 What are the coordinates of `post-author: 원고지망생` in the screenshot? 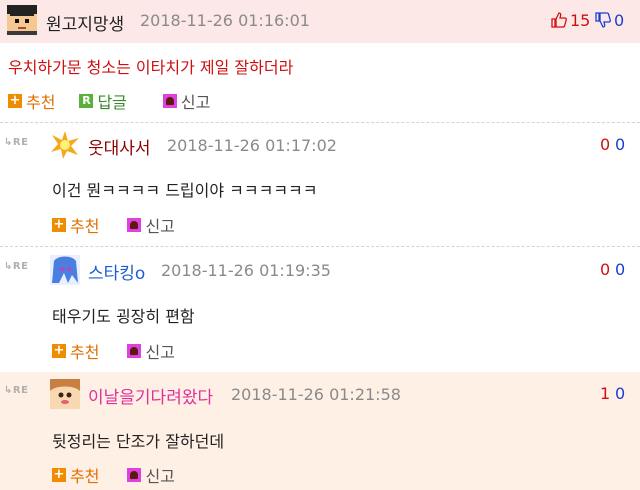 It's located at (85, 22).